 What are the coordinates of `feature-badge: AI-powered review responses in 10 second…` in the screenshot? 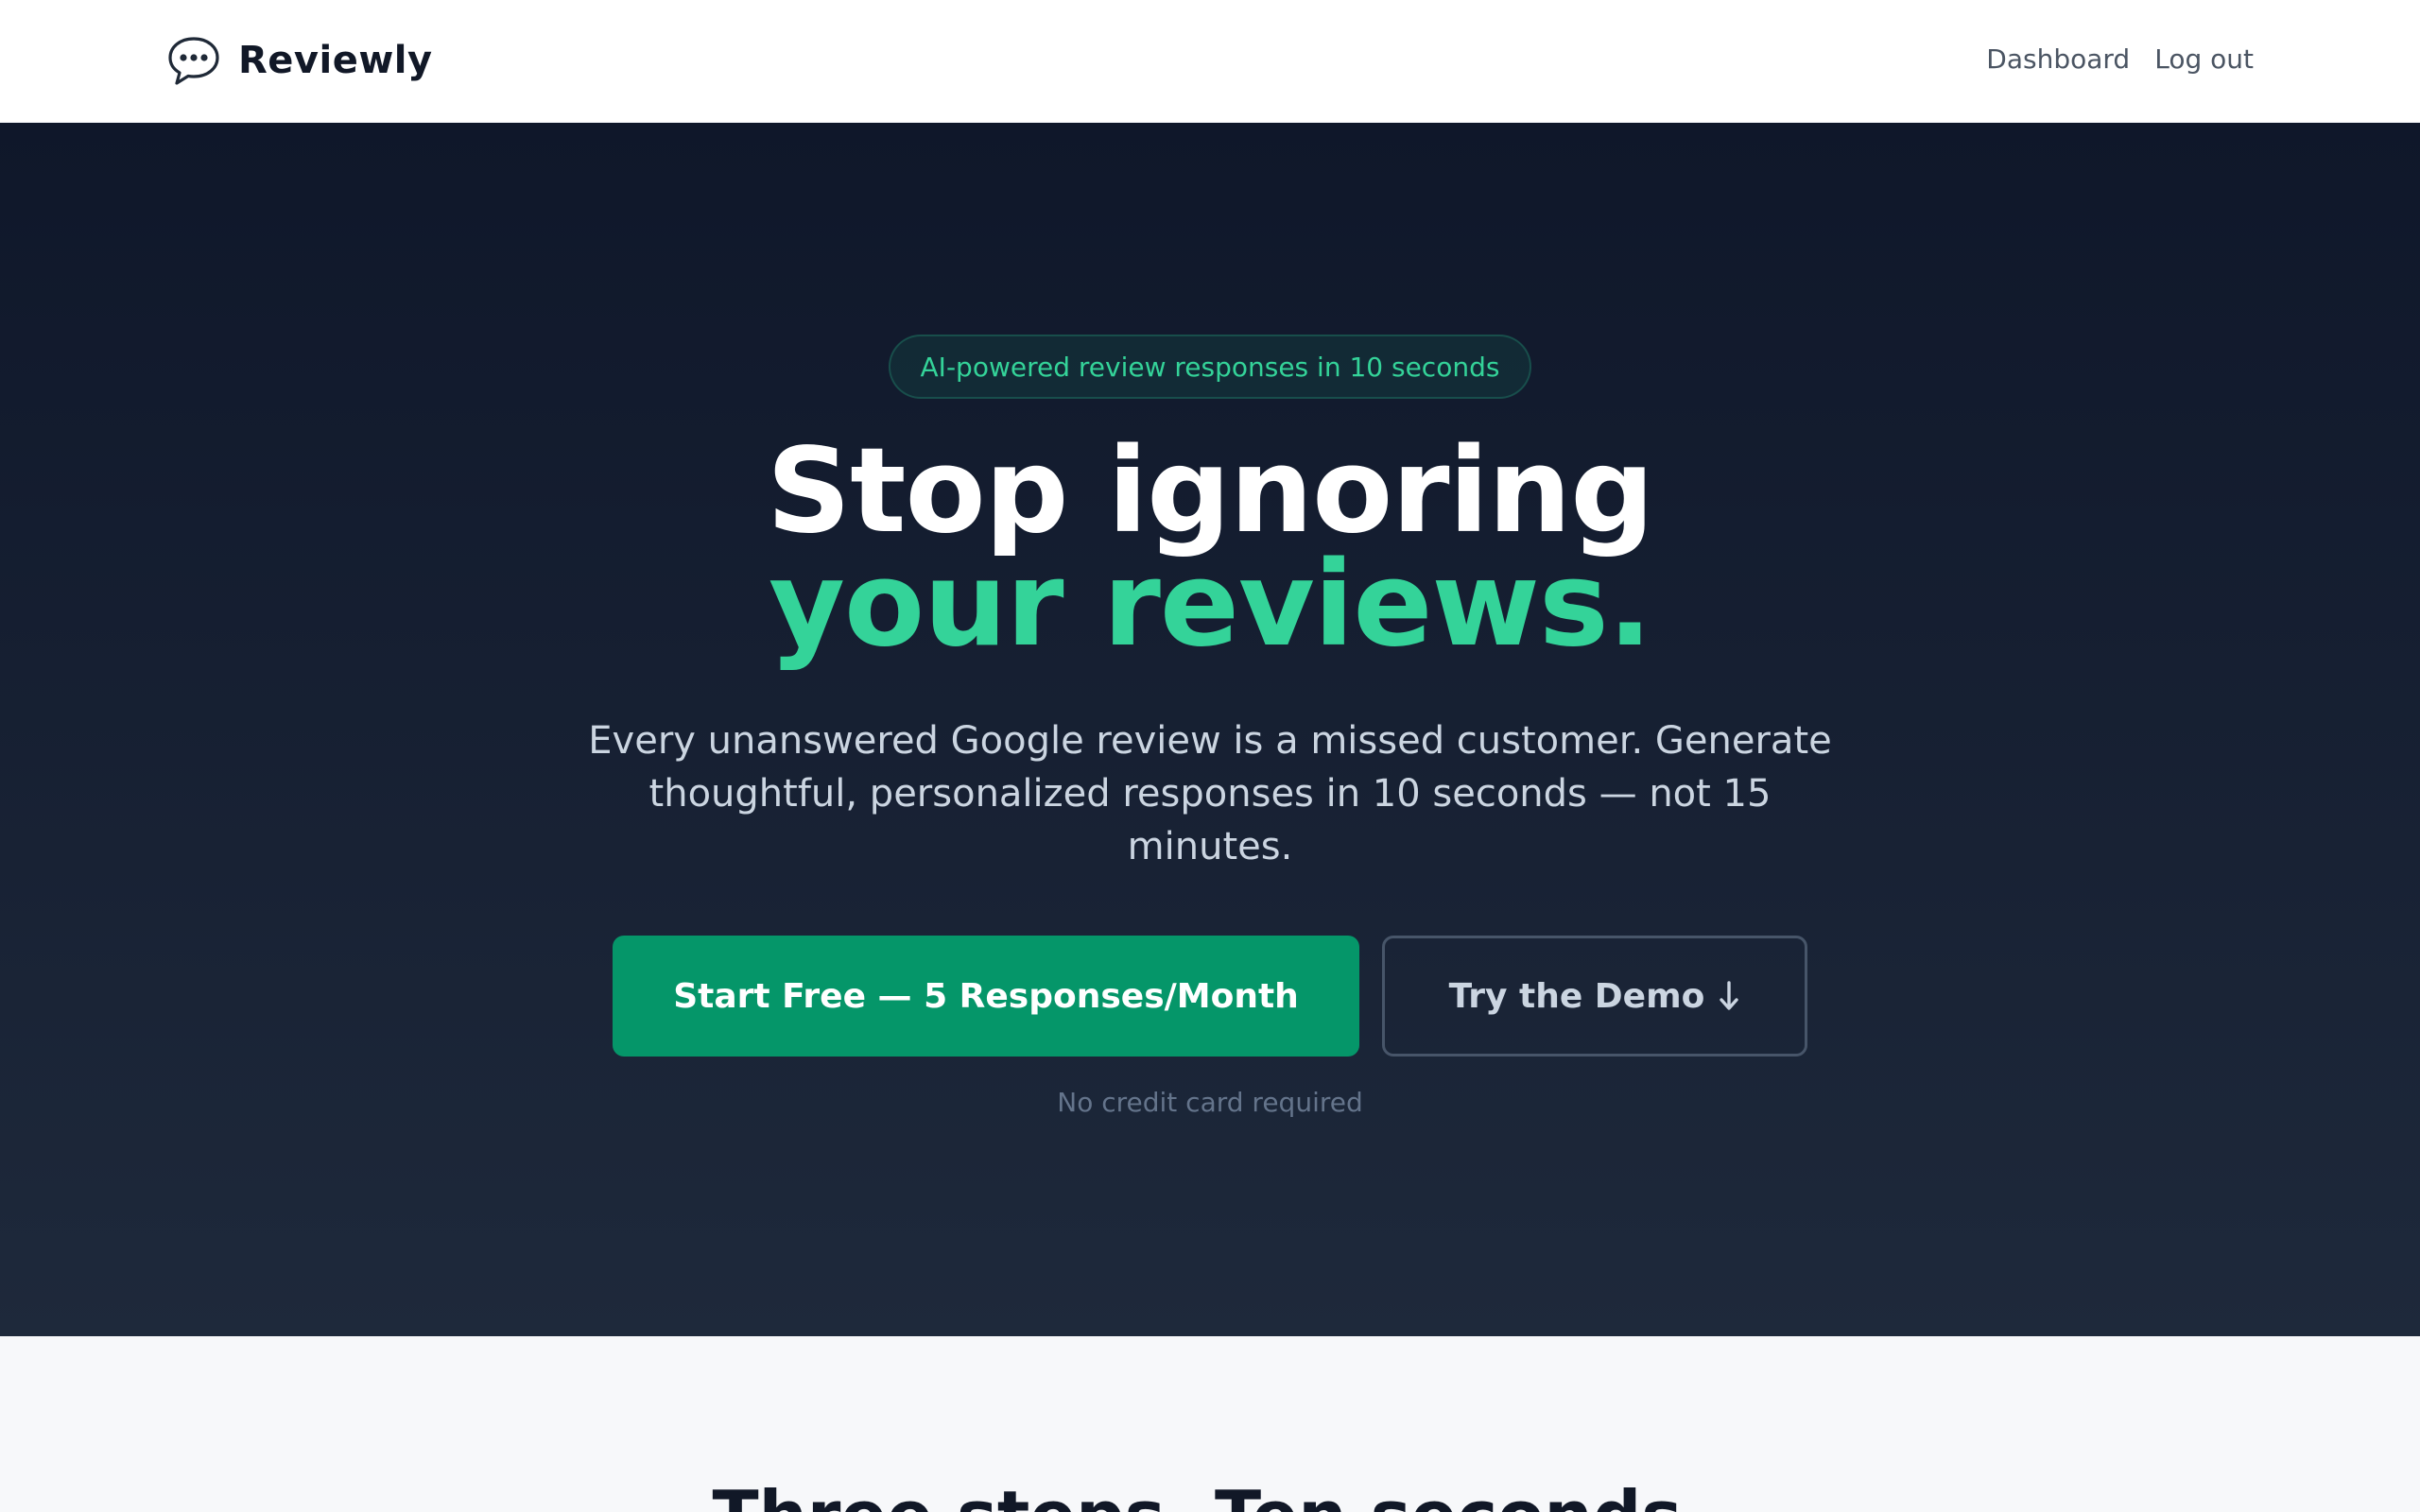 It's located at (1210, 367).